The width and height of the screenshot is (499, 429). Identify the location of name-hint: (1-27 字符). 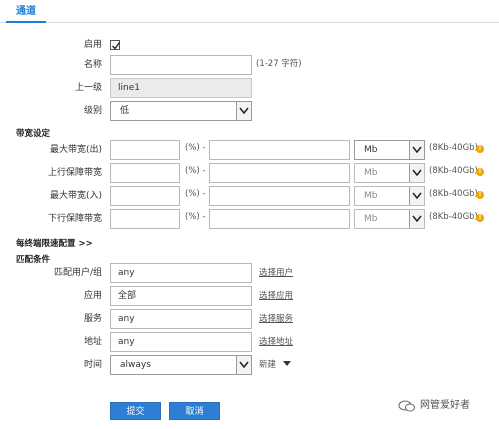
(279, 64).